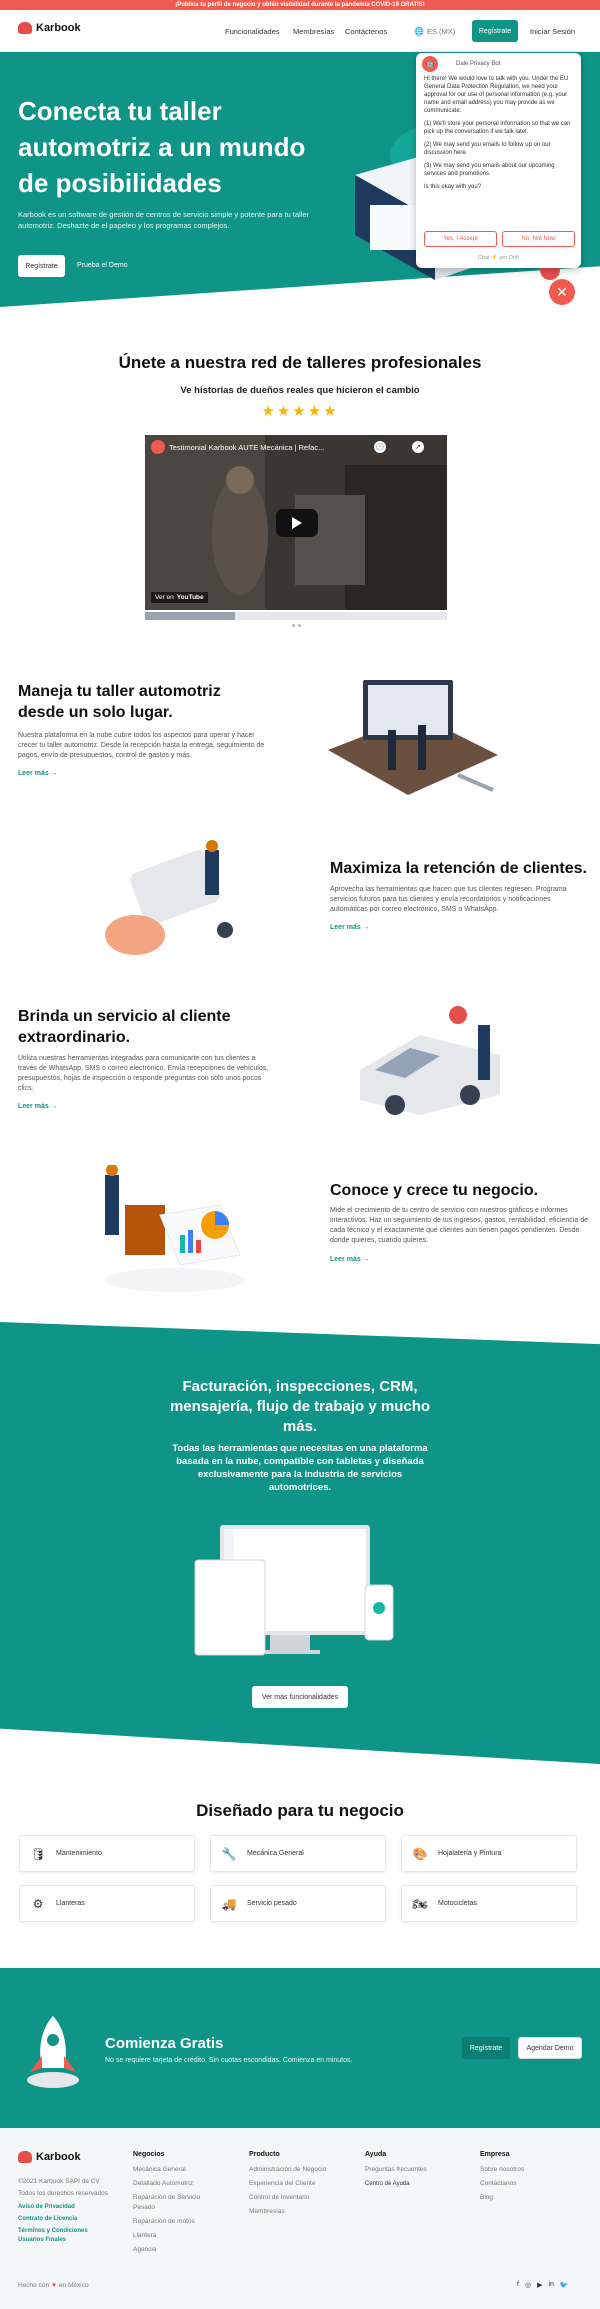 Image resolution: width=600 pixels, height=2309 pixels. I want to click on footer-link: Detallado Automotriz, so click(183, 2184).